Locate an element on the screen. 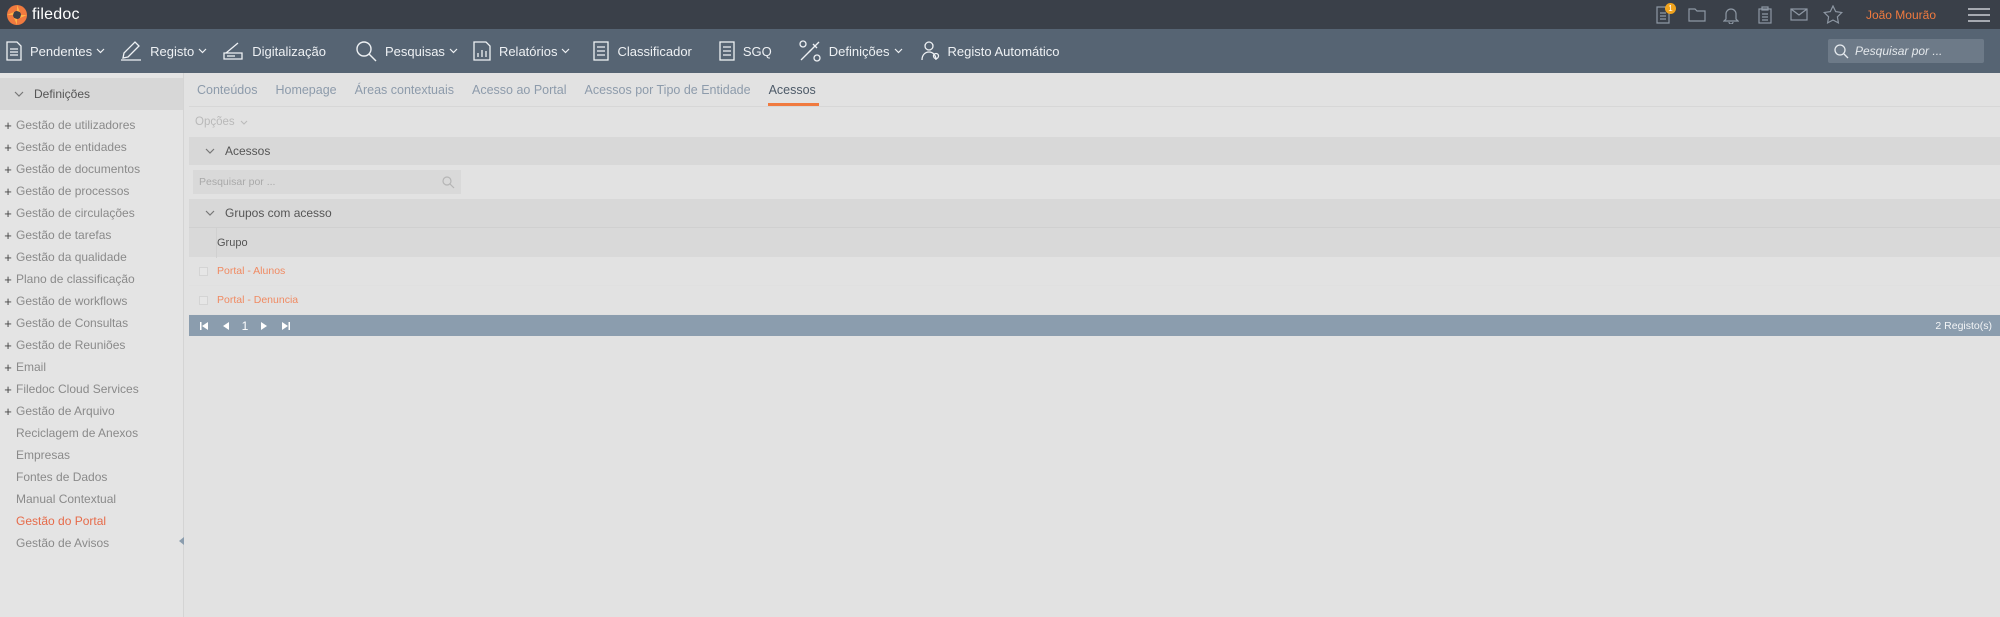  clipboard-icon is located at coordinates (1765, 14).